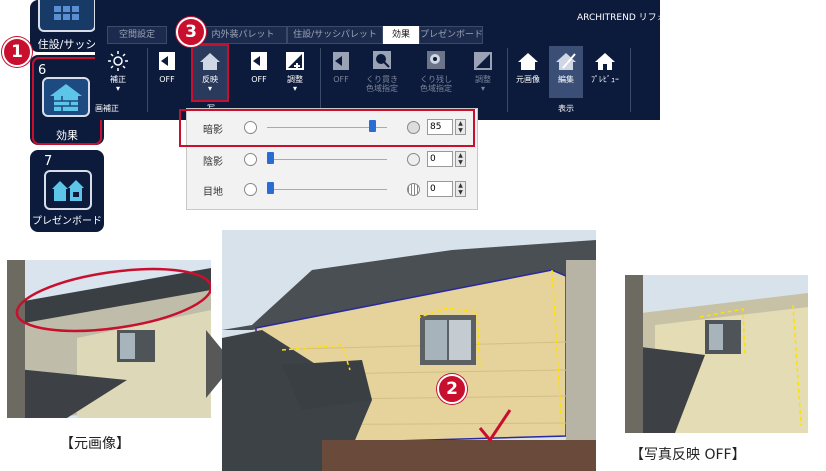  What do you see at coordinates (451, 35) in the screenshot?
I see `tab-presentation-board: プレゼンボード` at bounding box center [451, 35].